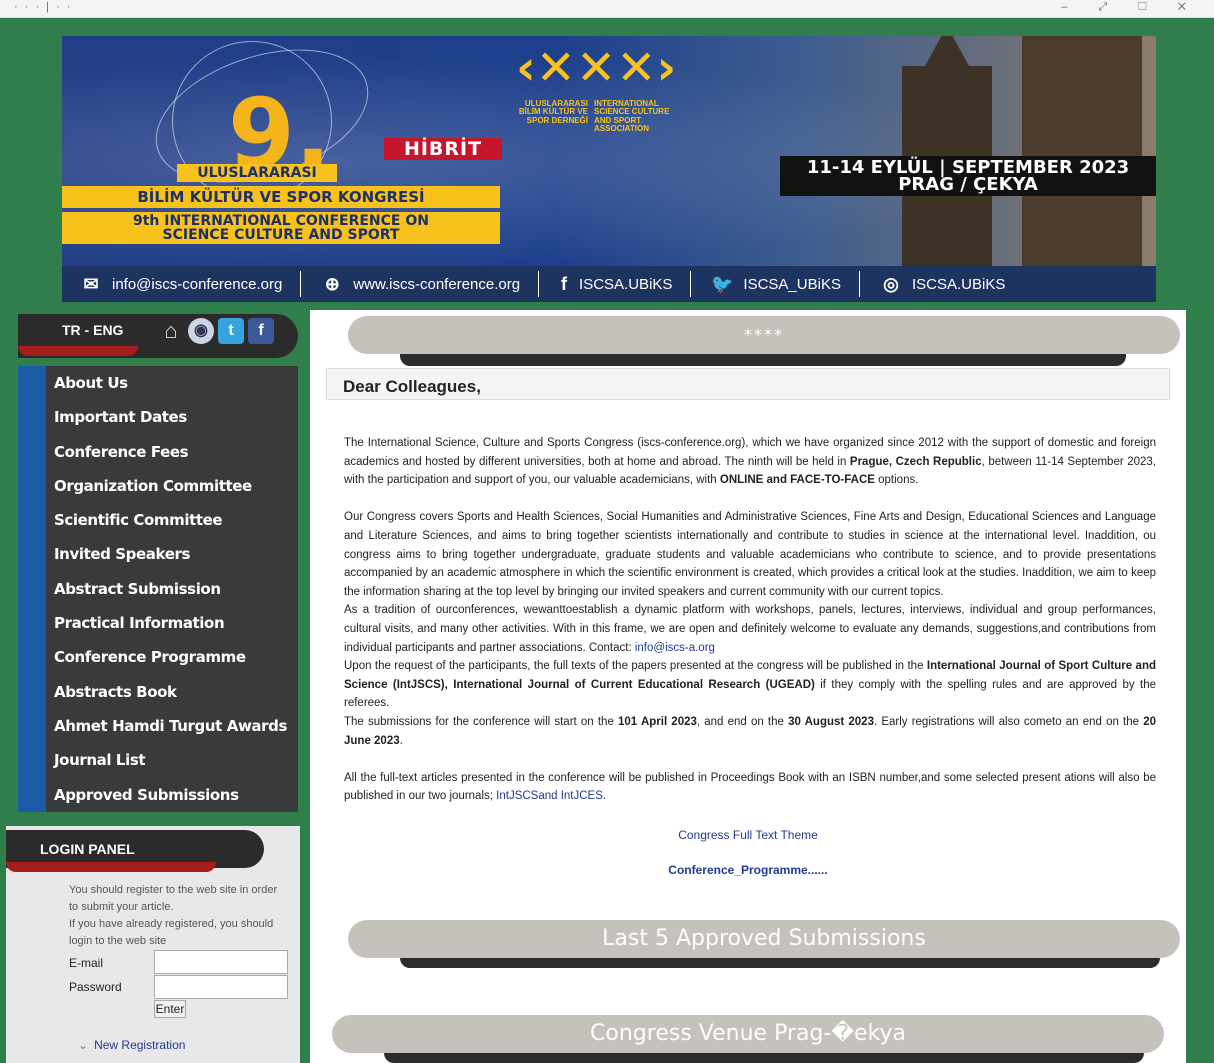 The width and height of the screenshot is (1214, 1063). Describe the element at coordinates (231, 331) in the screenshot. I see `twitter-icon: t` at that location.